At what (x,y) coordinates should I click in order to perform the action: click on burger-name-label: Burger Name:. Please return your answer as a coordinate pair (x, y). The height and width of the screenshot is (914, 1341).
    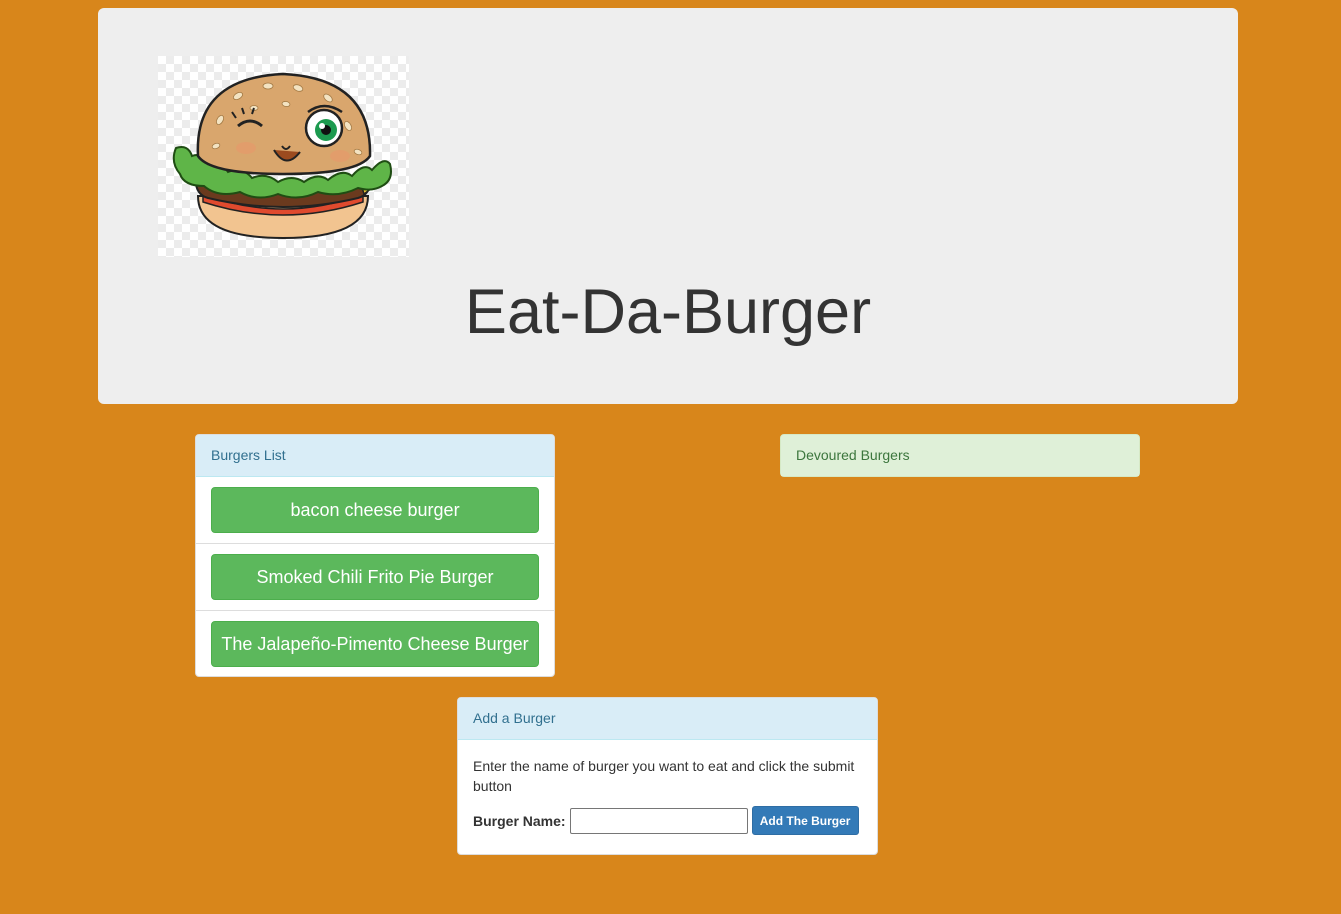
    Looking at the image, I should click on (519, 820).